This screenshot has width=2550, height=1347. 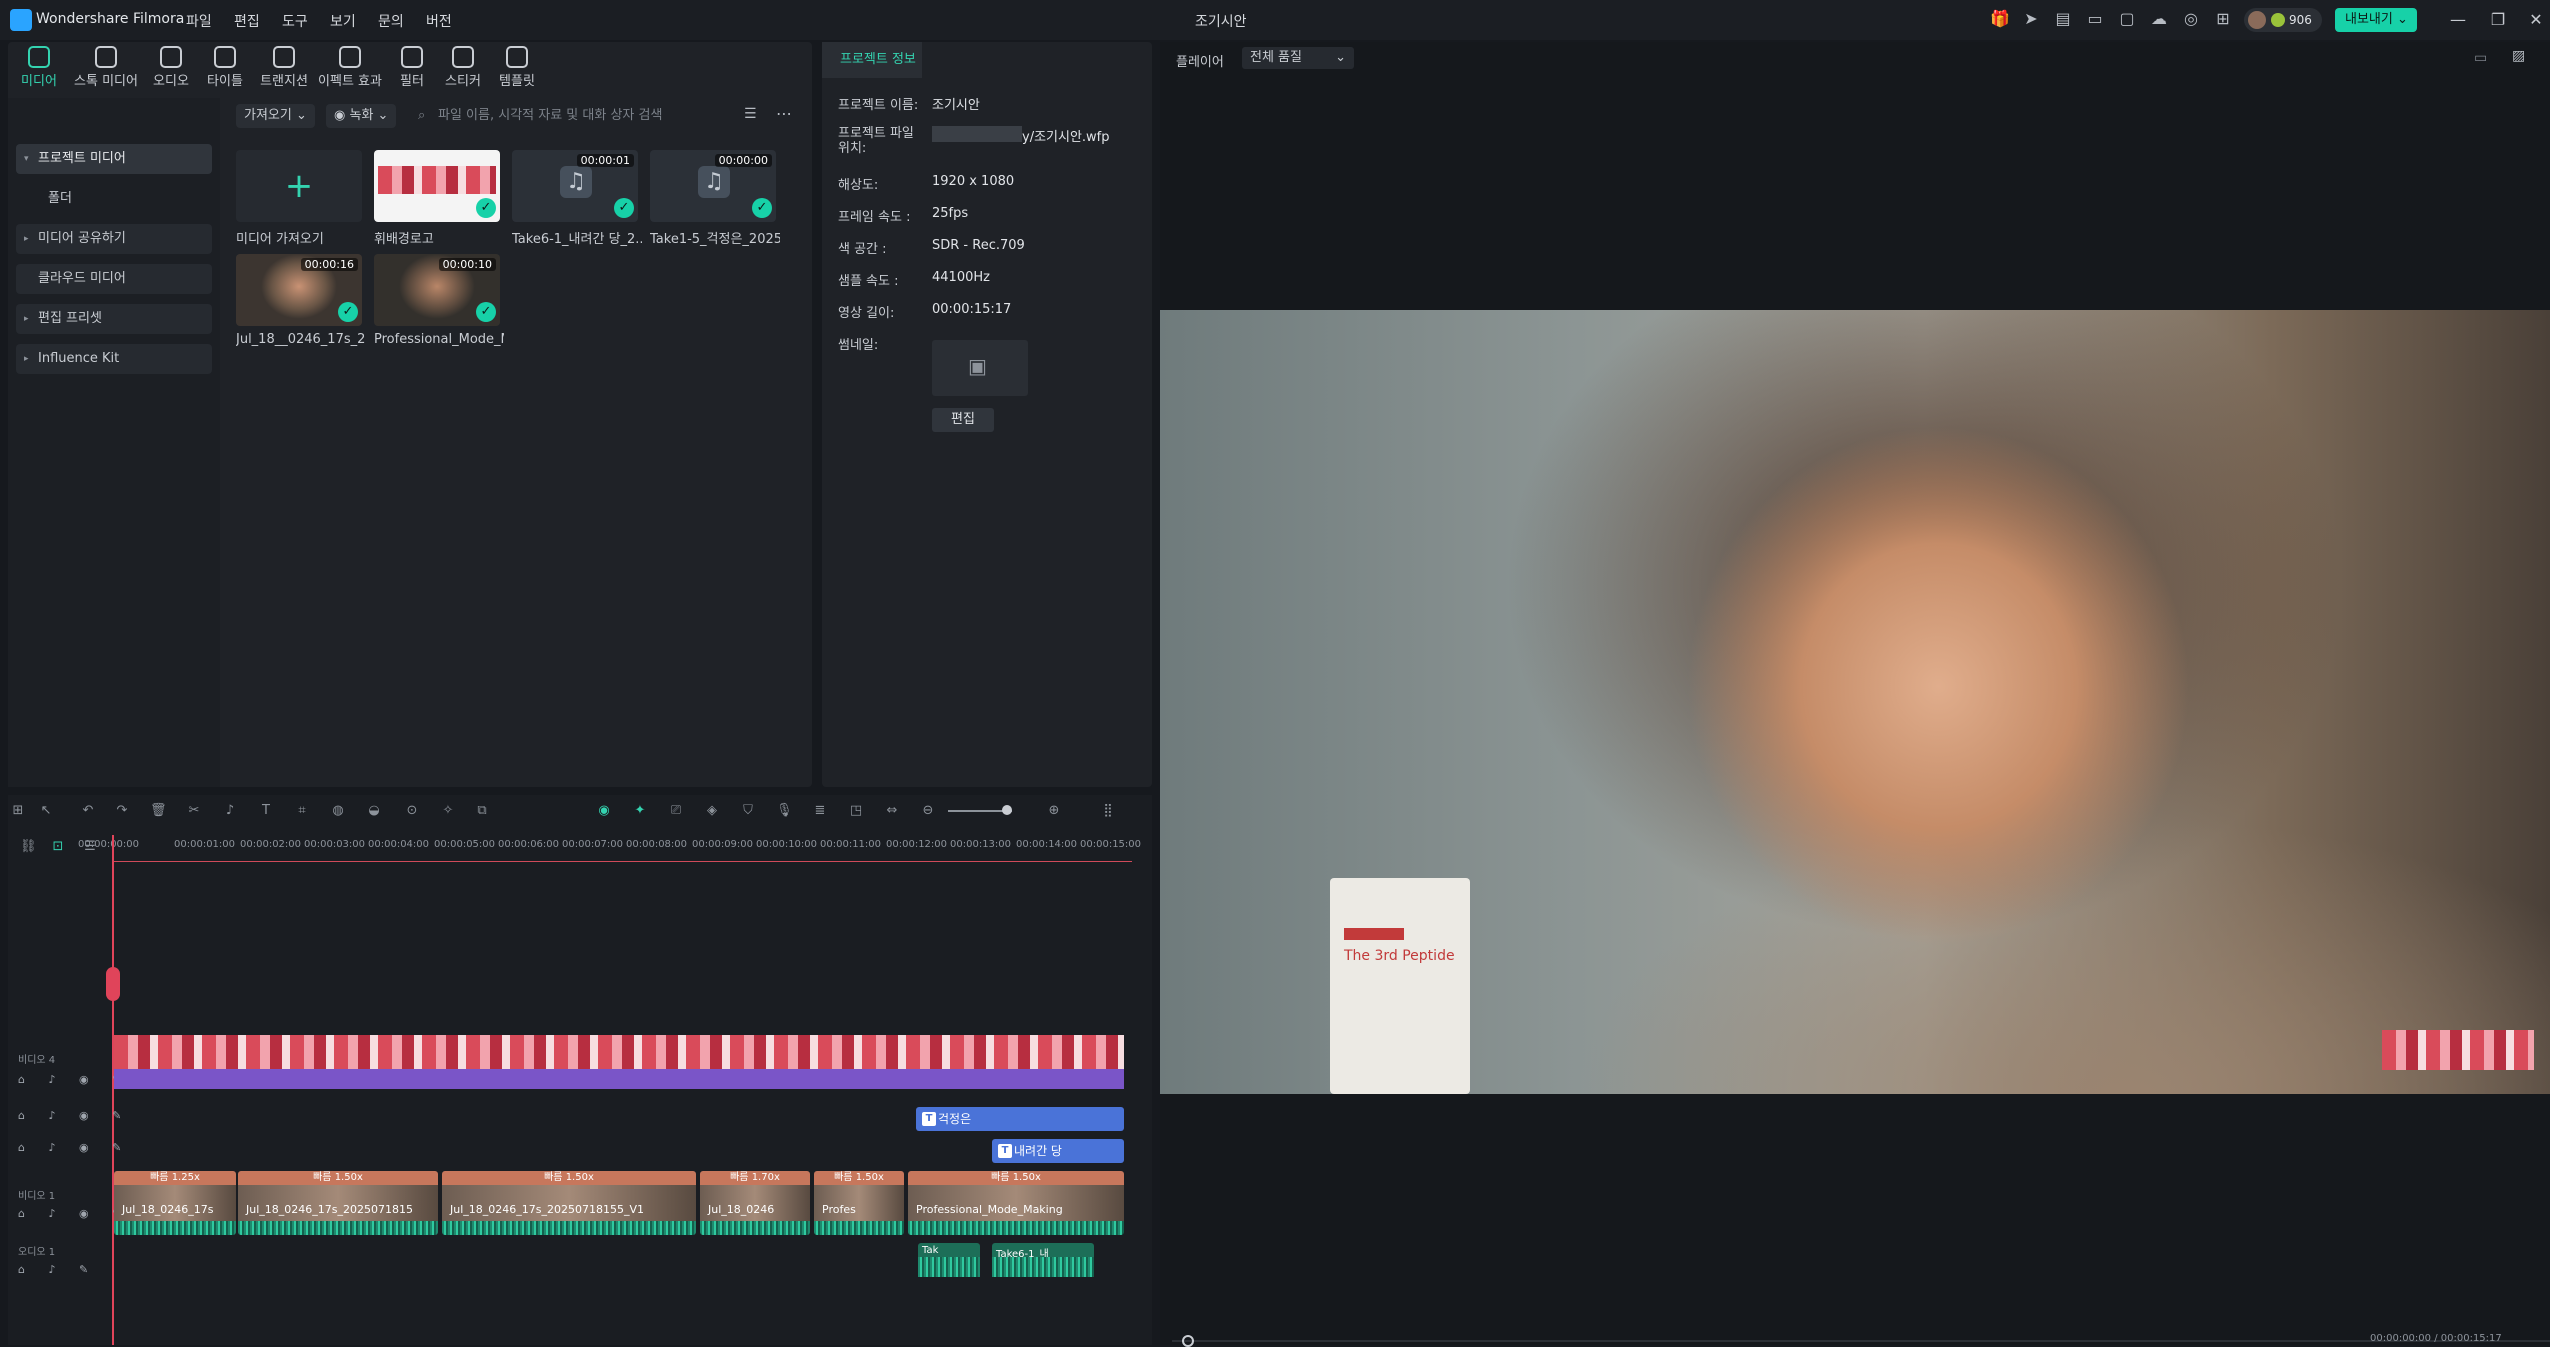 I want to click on redo-icon: ↷, so click(x=122, y=811).